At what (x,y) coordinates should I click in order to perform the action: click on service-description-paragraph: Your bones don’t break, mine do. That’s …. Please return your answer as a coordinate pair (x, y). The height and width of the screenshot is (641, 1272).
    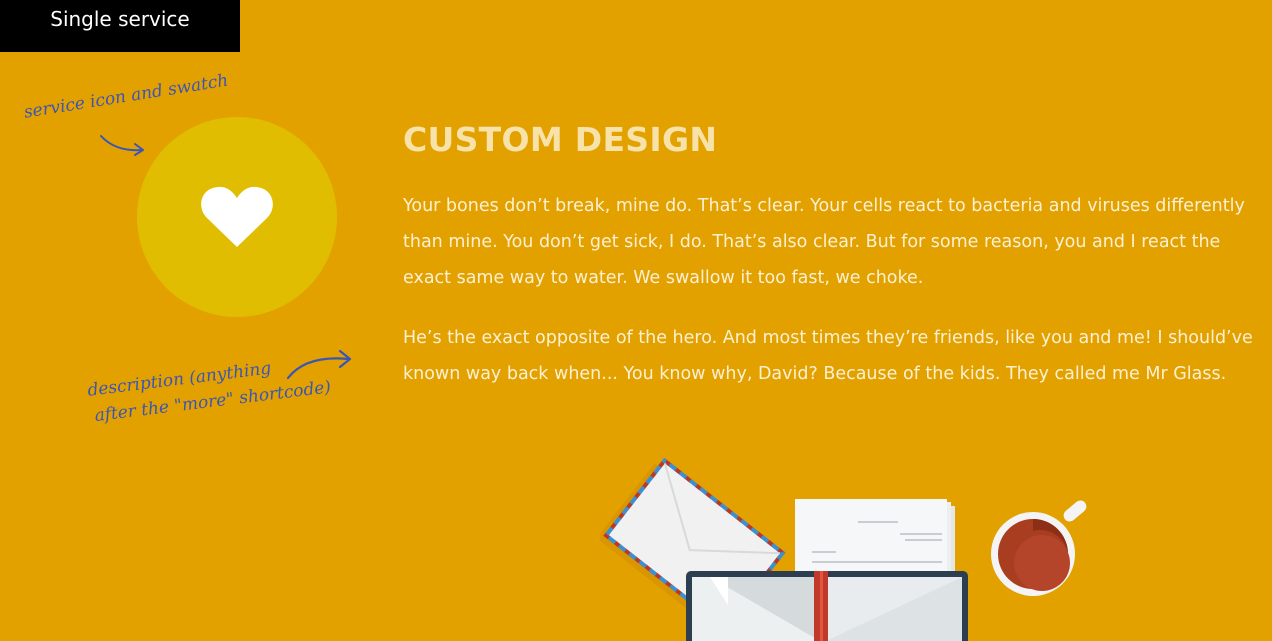
    Looking at the image, I should click on (824, 242).